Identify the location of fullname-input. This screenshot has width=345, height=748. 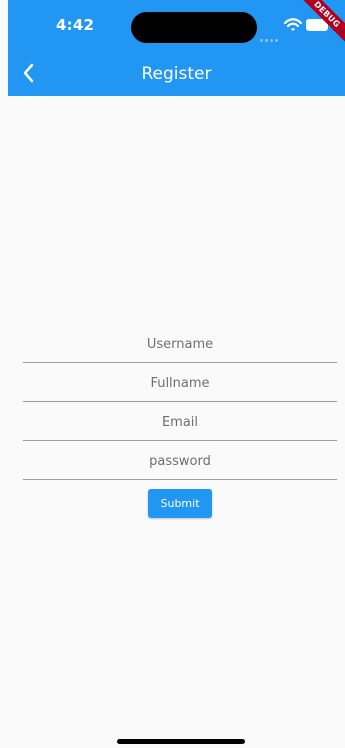
(180, 383).